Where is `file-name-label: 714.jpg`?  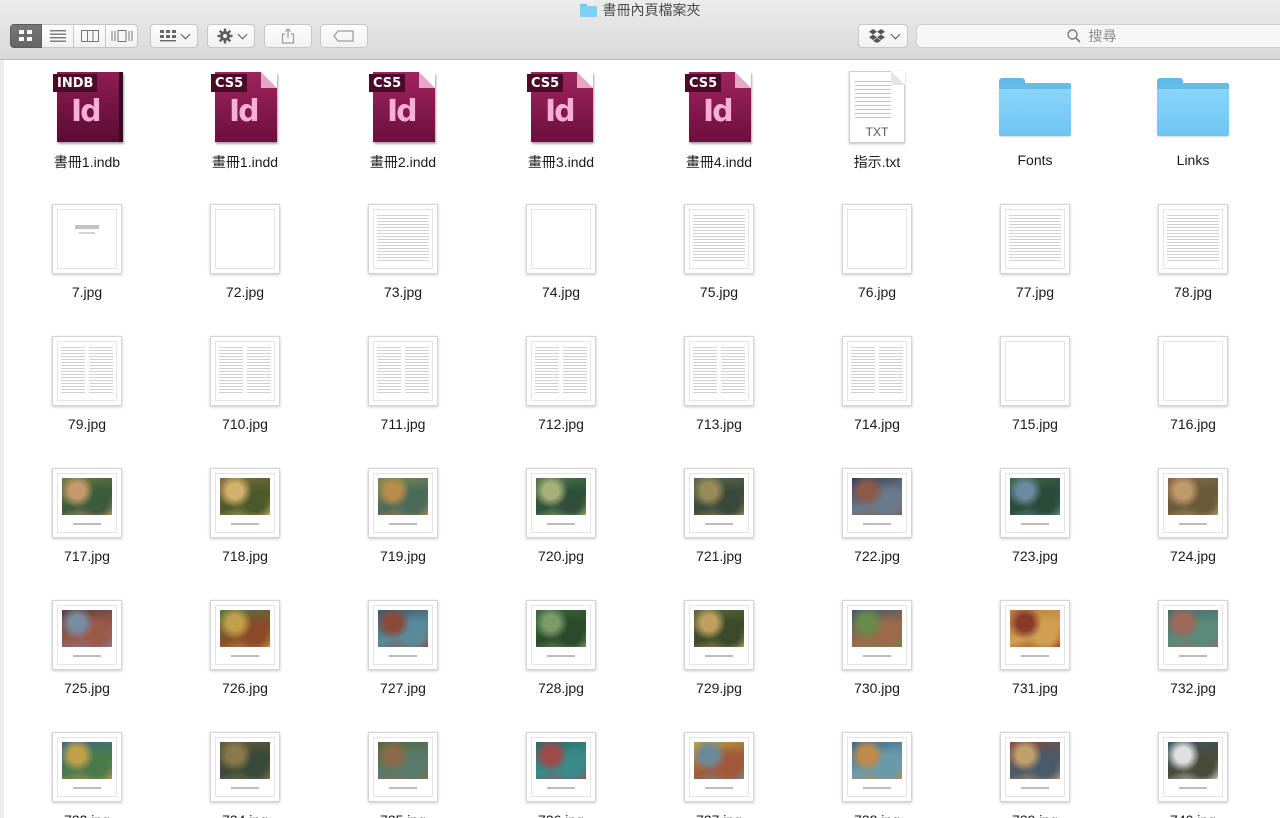 file-name-label: 714.jpg is located at coordinates (877, 424).